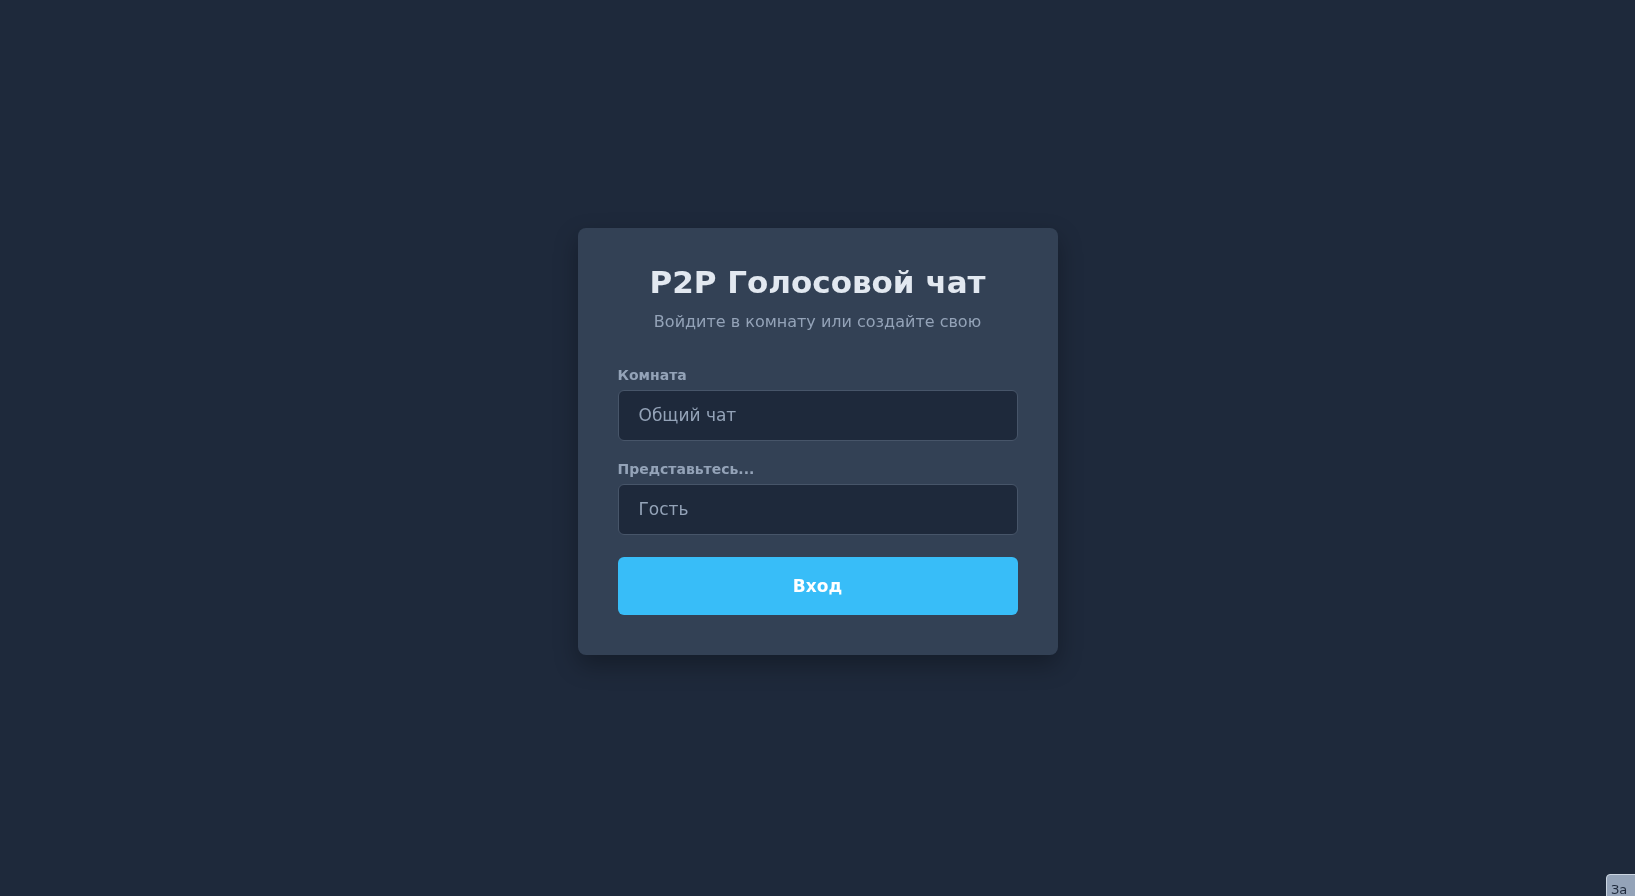 The image size is (1635, 896). What do you see at coordinates (817, 321) in the screenshot?
I see `subtitle: Войдите в комнату или создайте свою` at bounding box center [817, 321].